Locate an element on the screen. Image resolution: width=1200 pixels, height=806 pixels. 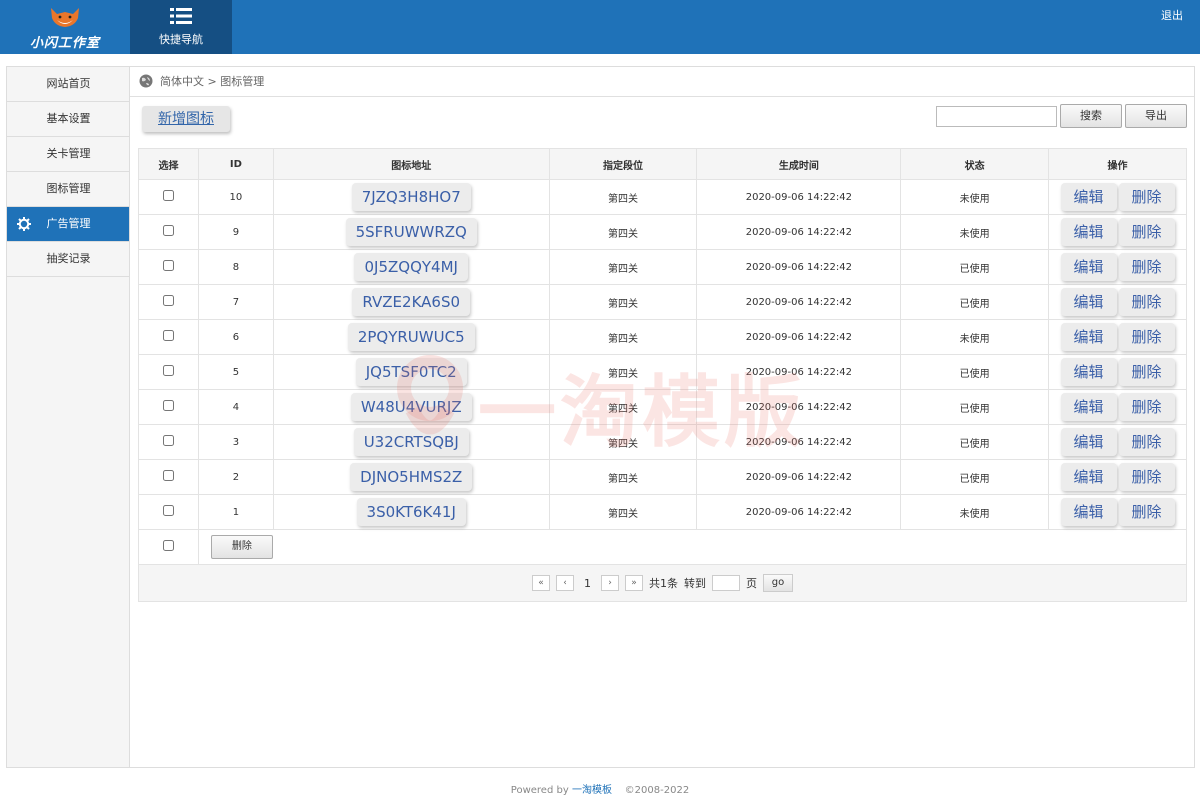
icon-address-link: U32CRTSQBJ is located at coordinates (411, 442).